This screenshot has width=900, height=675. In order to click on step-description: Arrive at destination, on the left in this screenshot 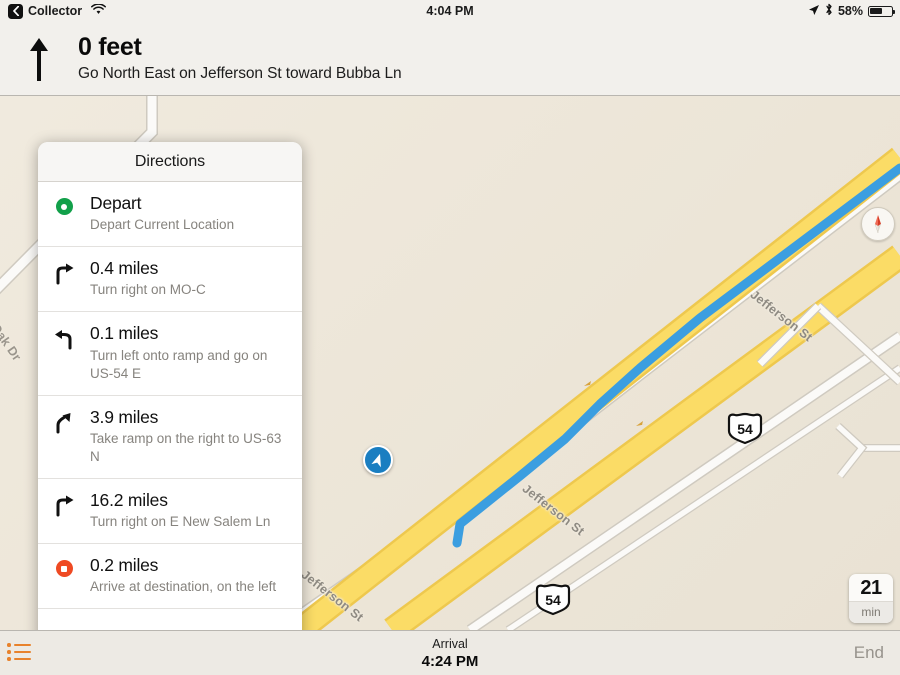, I will do `click(183, 587)`.